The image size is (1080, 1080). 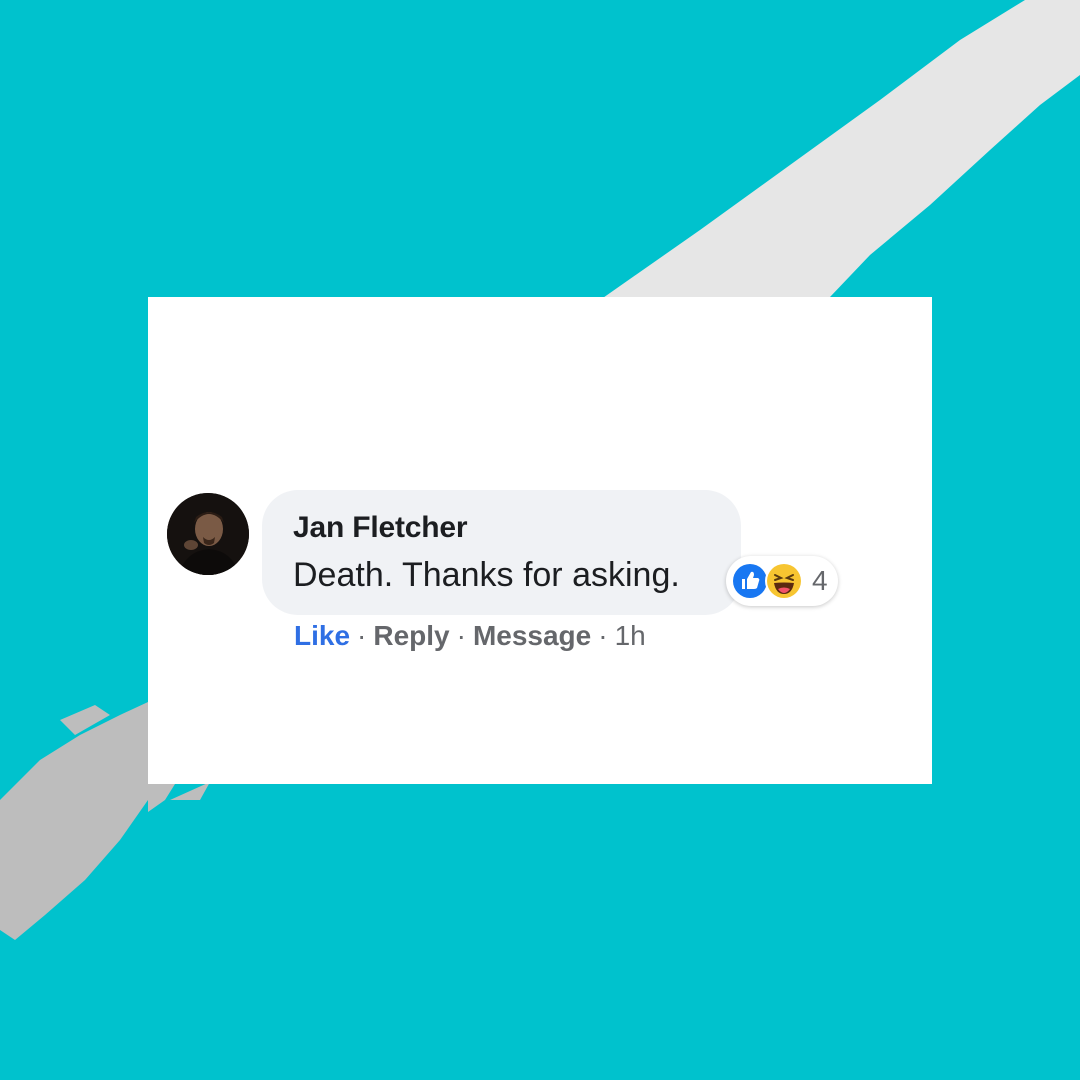 I want to click on avatar, so click(x=208, y=534).